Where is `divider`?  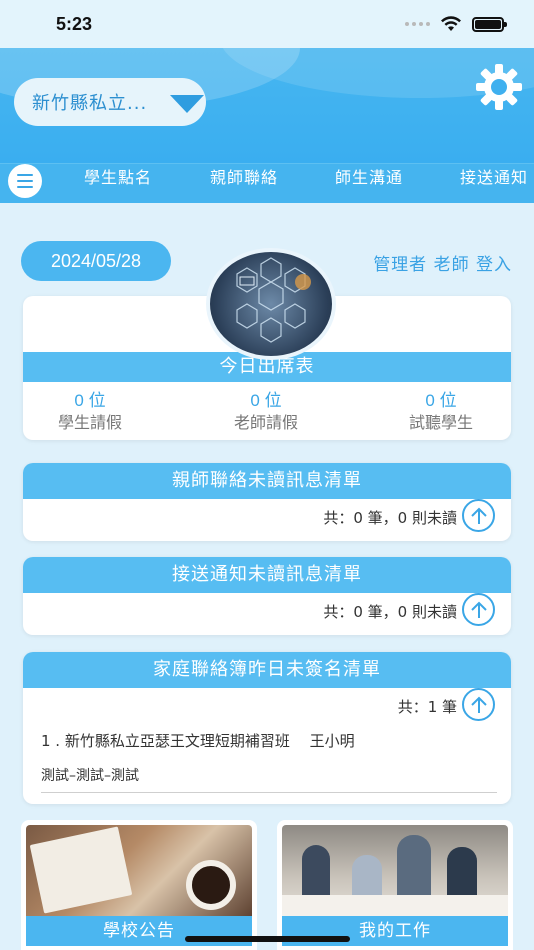
divider is located at coordinates (269, 792).